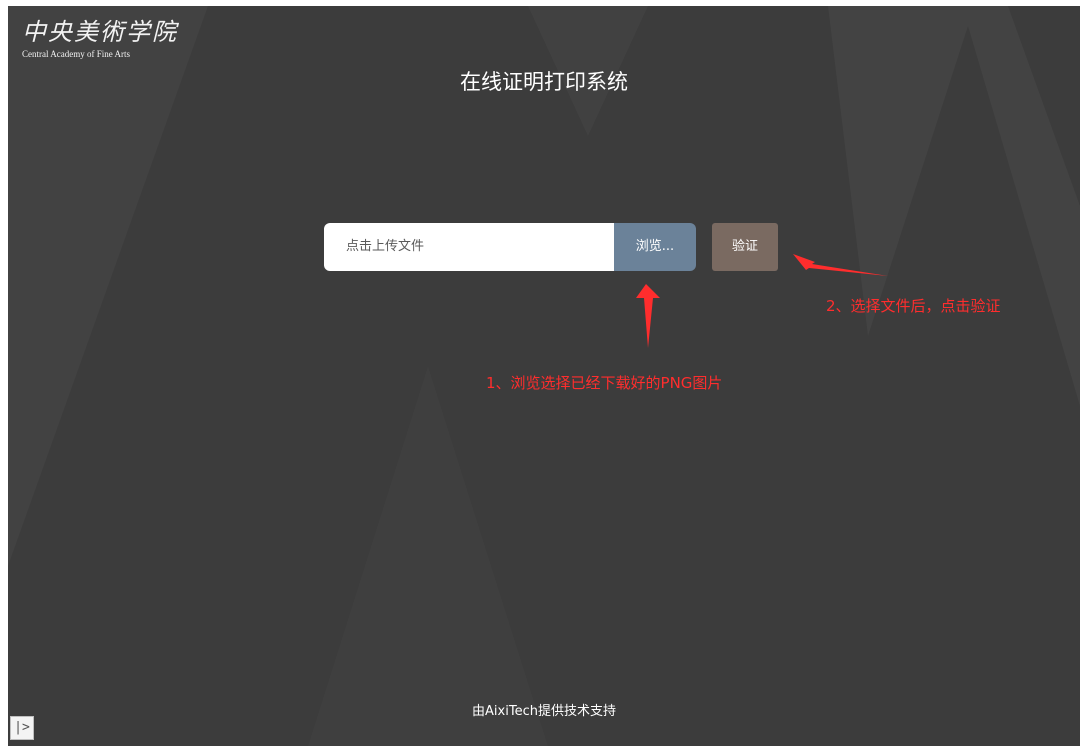 This screenshot has height=746, width=1086. I want to click on academy-logo: 中央美術学院 Central Academy of Fine Arts, so click(100, 39).